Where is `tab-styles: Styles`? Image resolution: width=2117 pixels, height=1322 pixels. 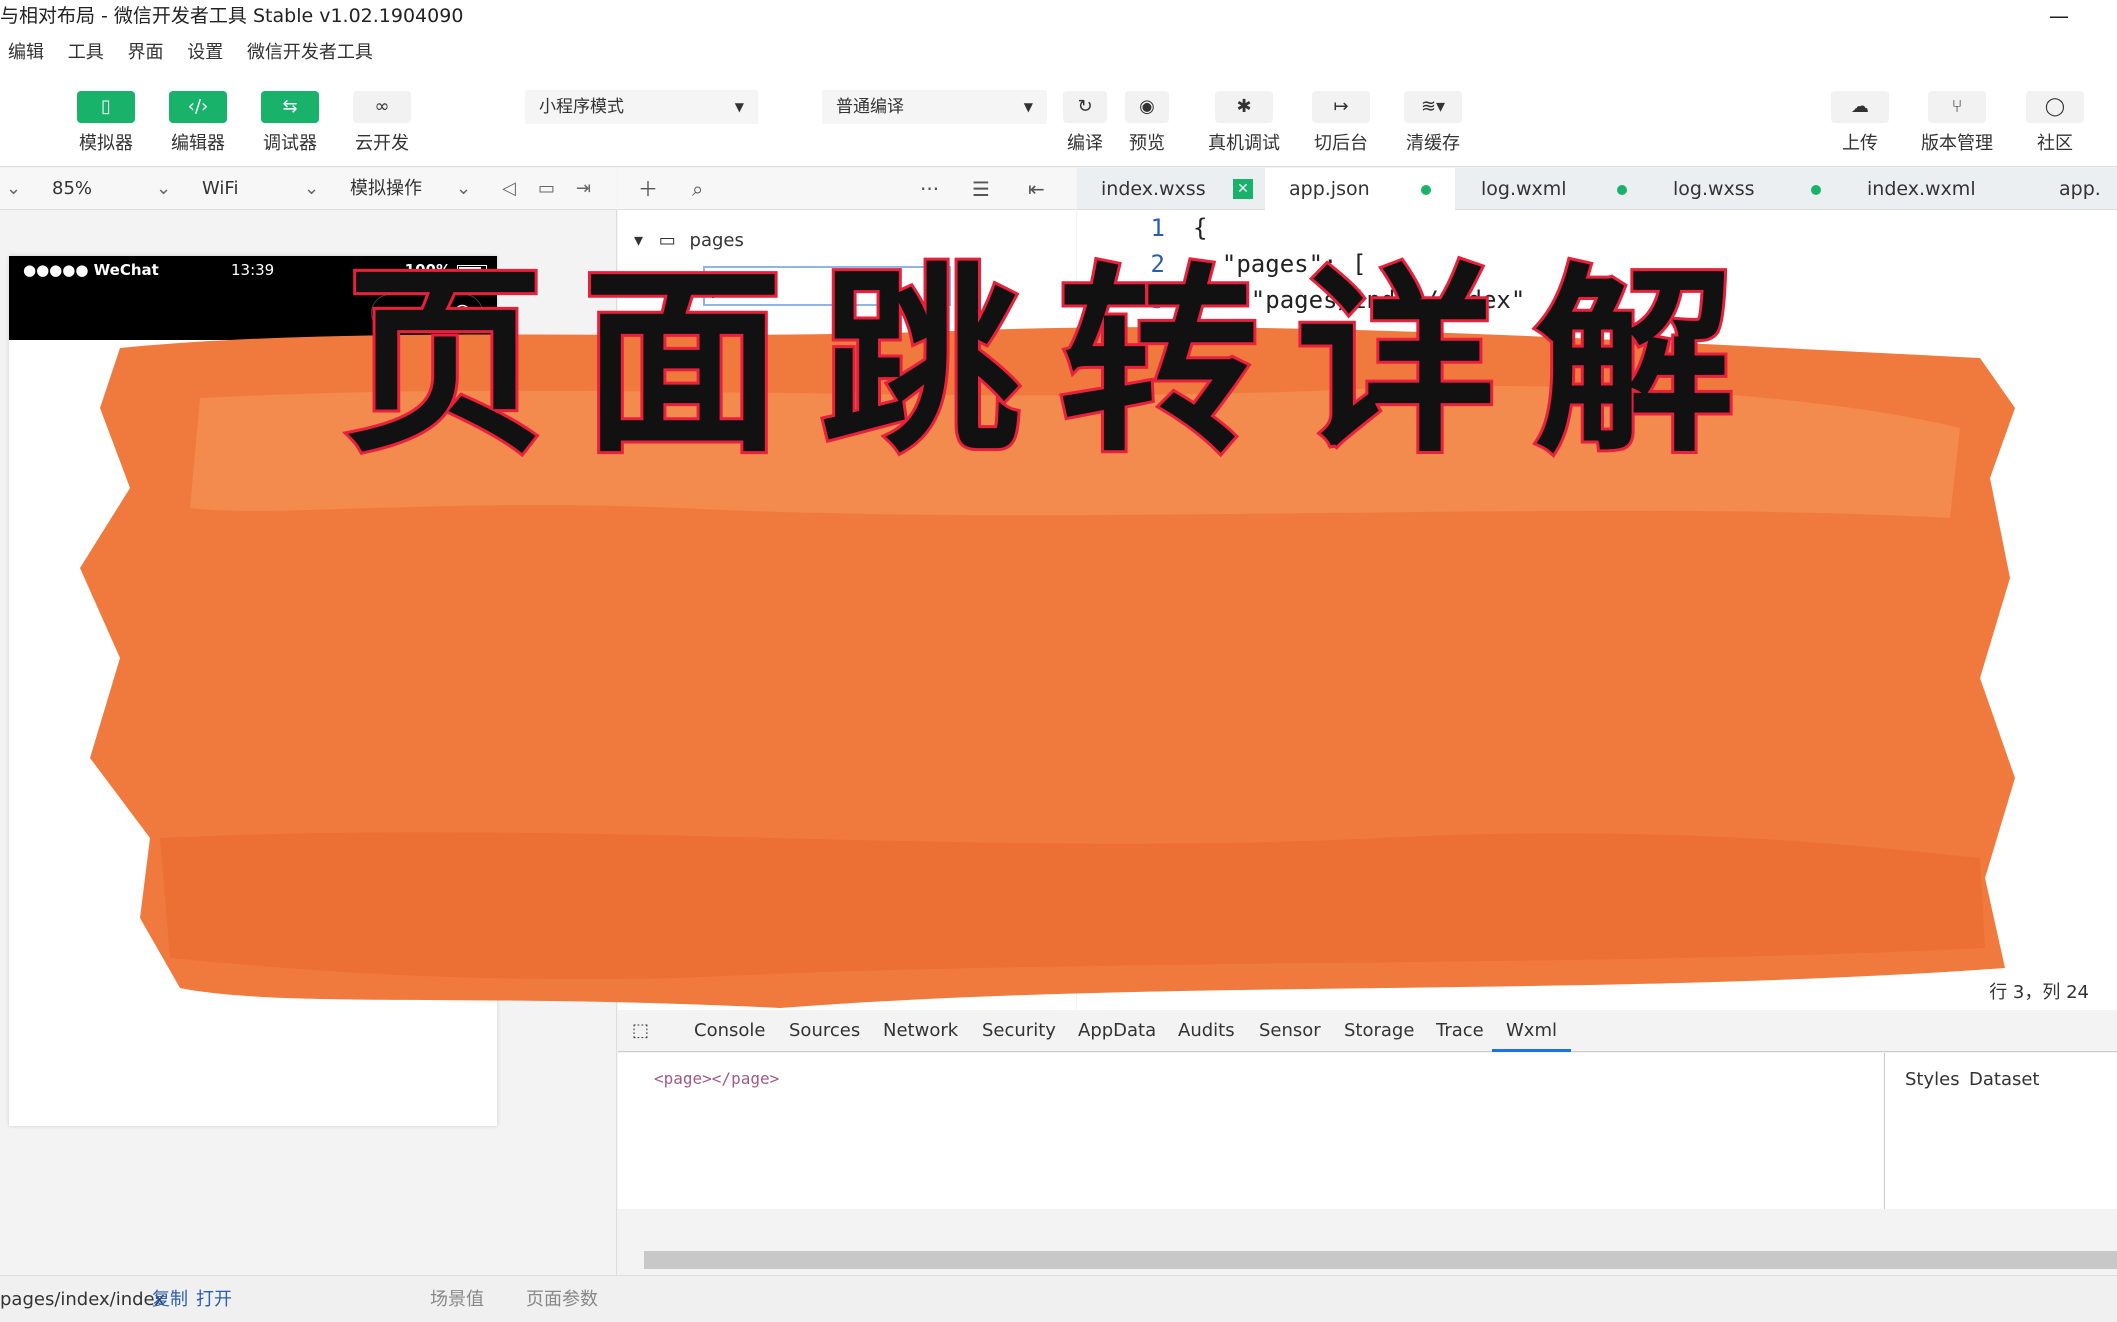
tab-styles: Styles is located at coordinates (1932, 1079).